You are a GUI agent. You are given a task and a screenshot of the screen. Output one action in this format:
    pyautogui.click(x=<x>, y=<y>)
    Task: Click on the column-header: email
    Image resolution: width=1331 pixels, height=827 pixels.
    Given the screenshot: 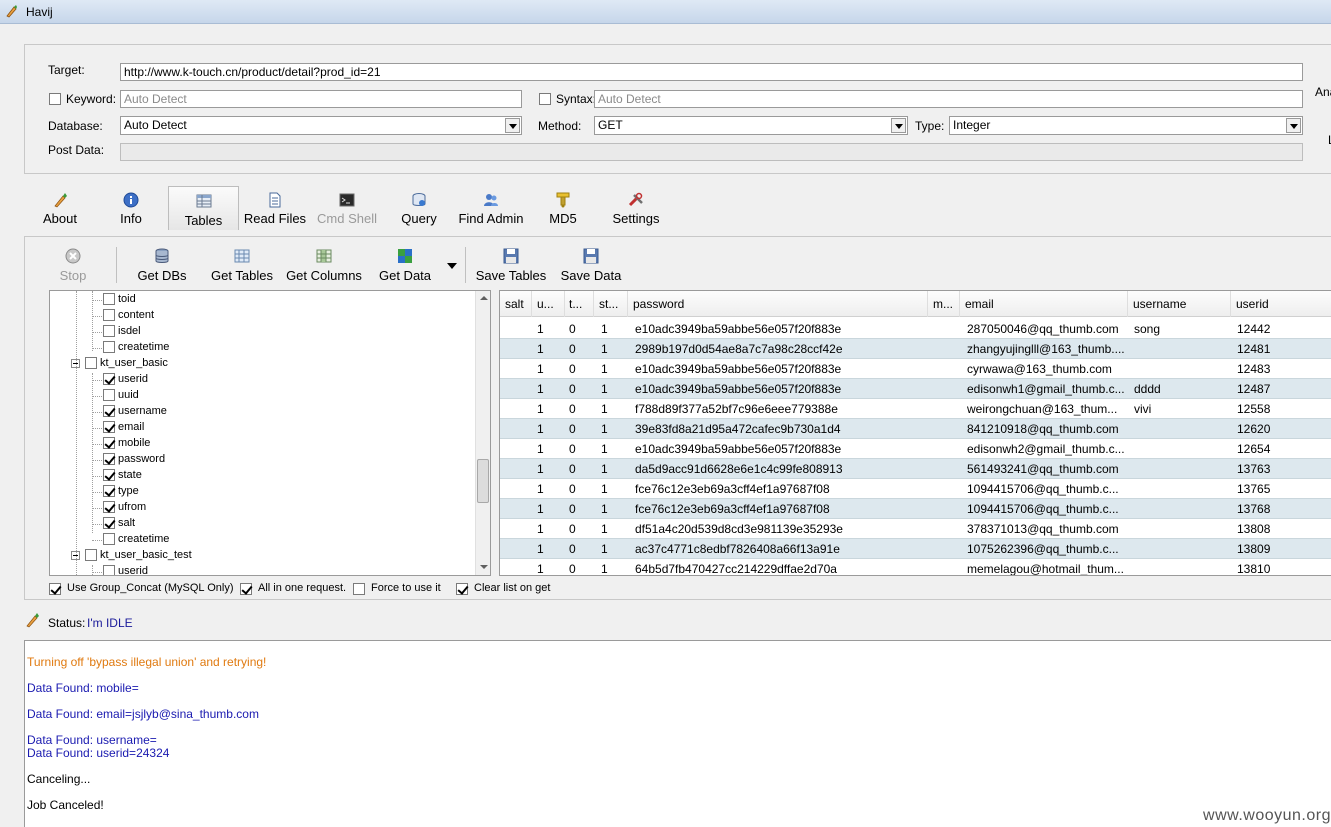 What is the action you would take?
    pyautogui.click(x=1044, y=304)
    